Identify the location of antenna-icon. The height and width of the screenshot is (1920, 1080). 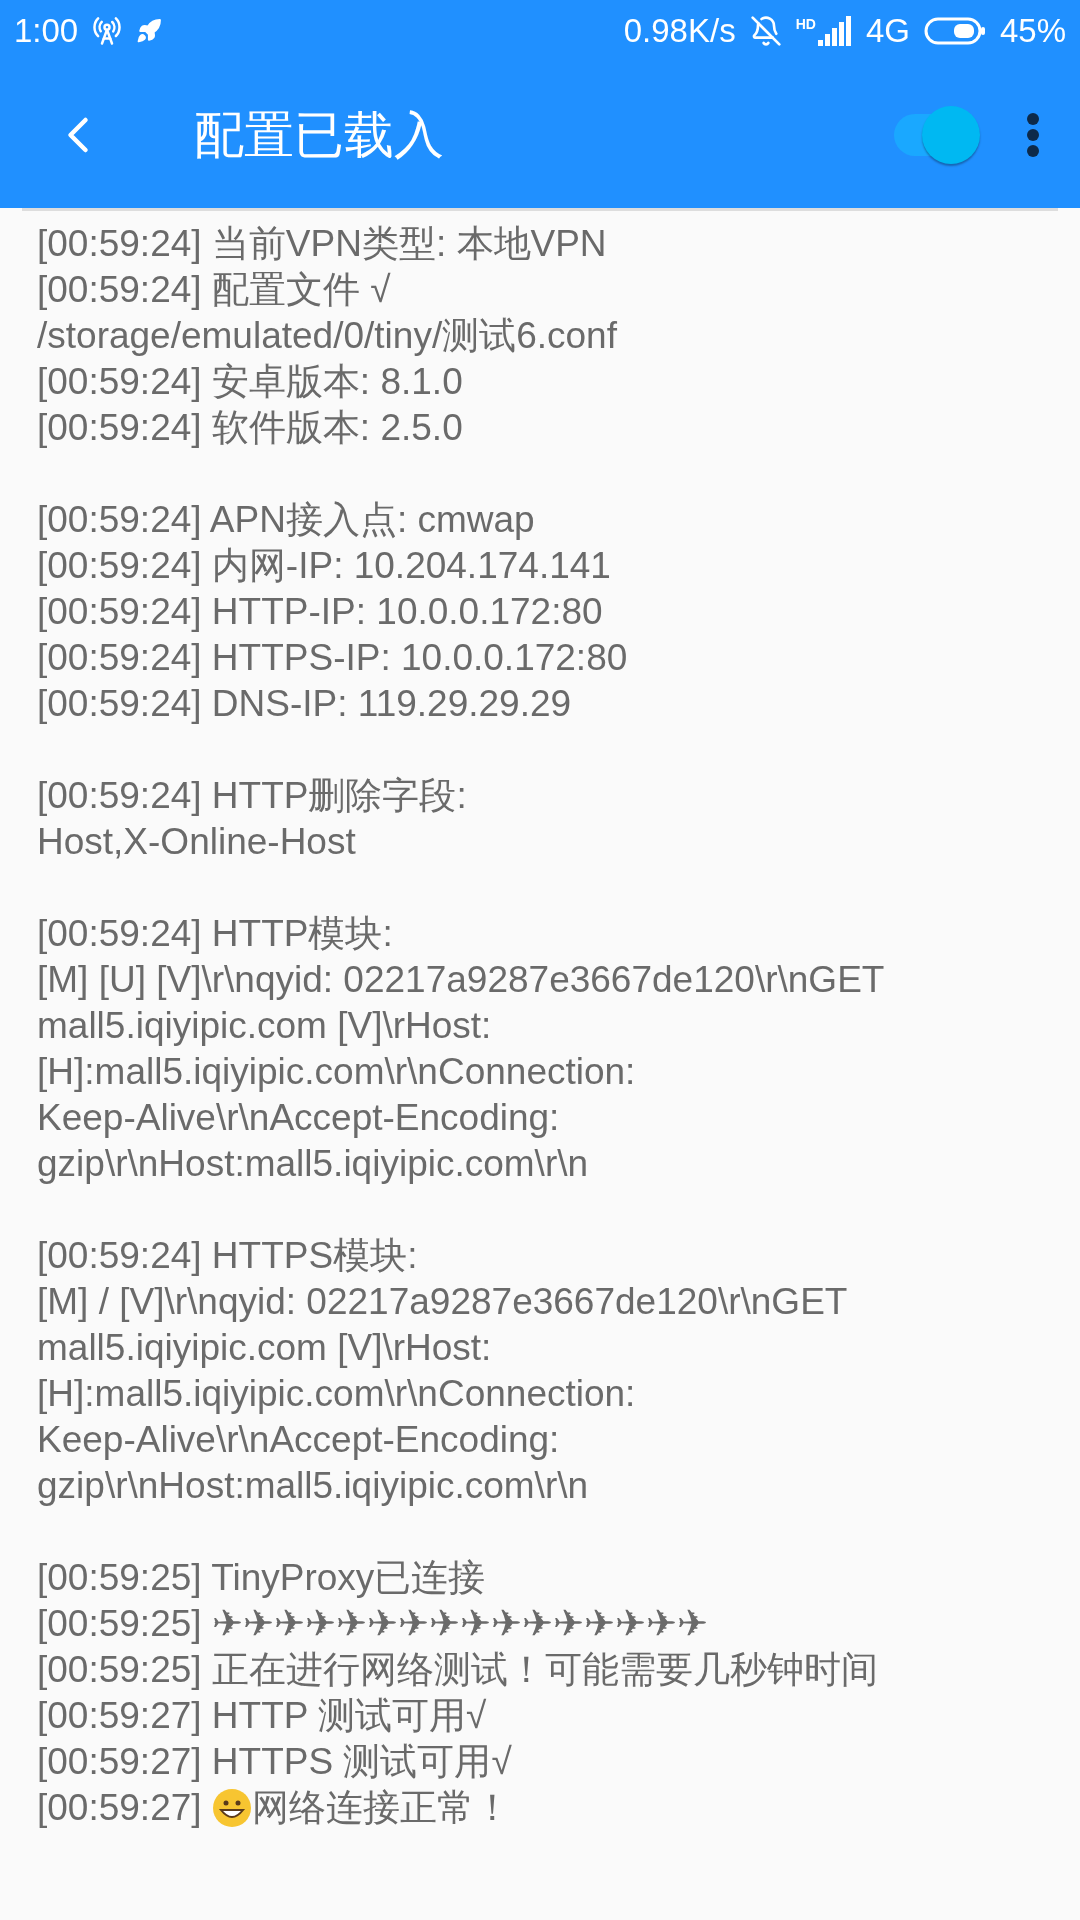
(107, 31).